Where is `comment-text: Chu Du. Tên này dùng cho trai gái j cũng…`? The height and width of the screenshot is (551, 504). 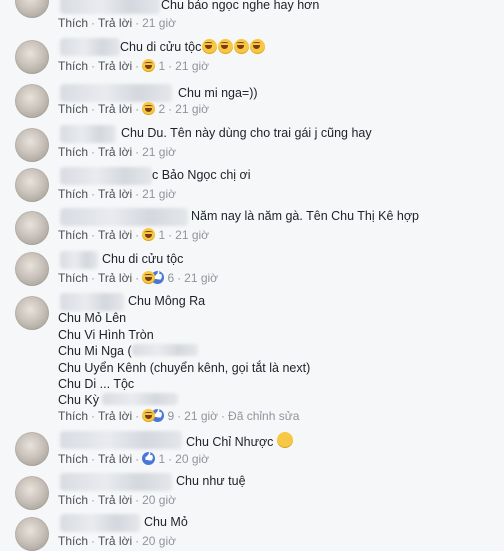 comment-text: Chu Du. Tên này dùng cho trai gái j cũng… is located at coordinates (246, 133).